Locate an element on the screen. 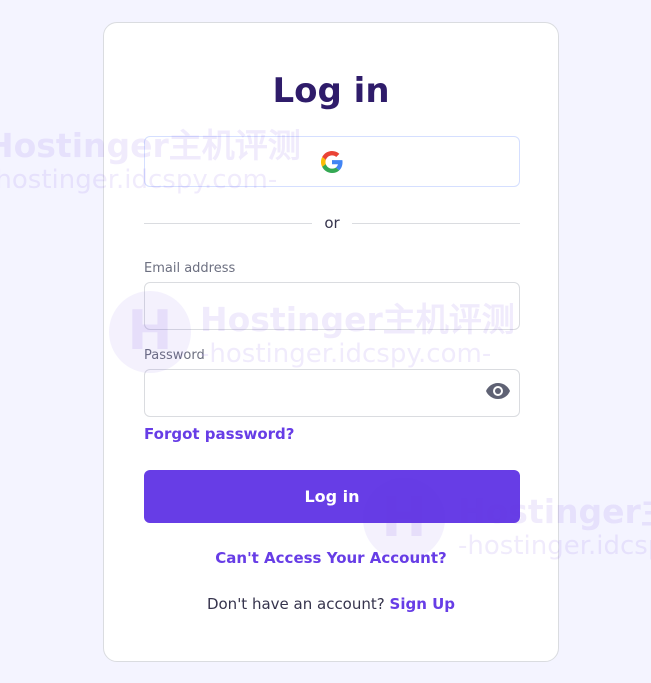 Image resolution: width=651 pixels, height=683 pixels. divider-line-right is located at coordinates (436, 223).